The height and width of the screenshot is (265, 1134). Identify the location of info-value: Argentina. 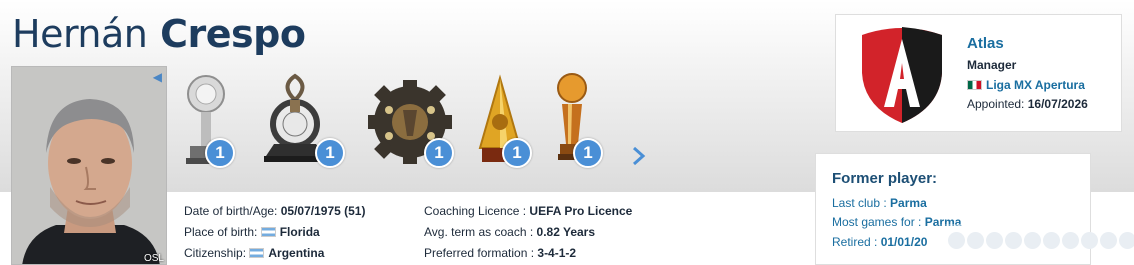
(296, 253).